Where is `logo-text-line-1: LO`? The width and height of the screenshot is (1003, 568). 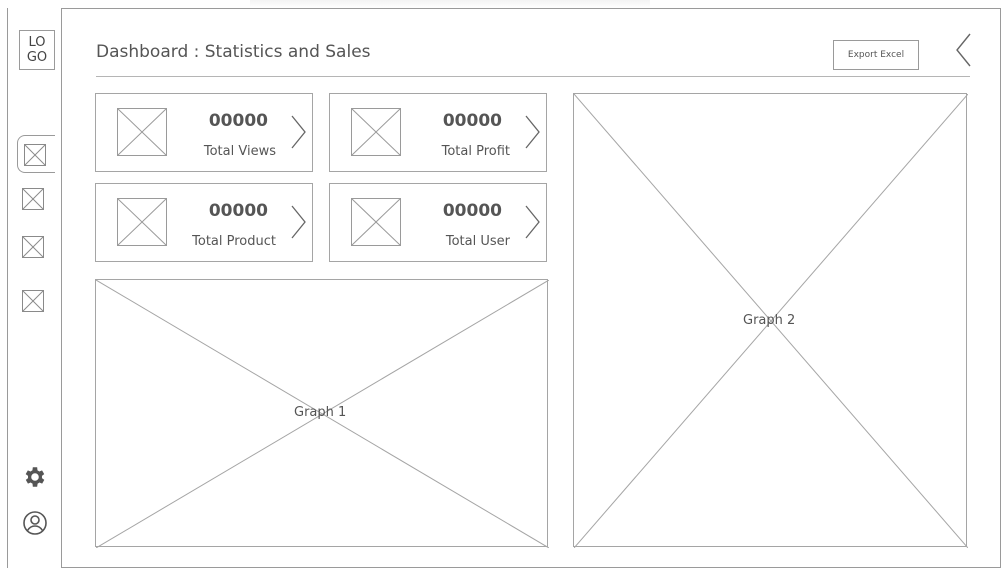
logo-text-line-1: LO is located at coordinates (37, 42).